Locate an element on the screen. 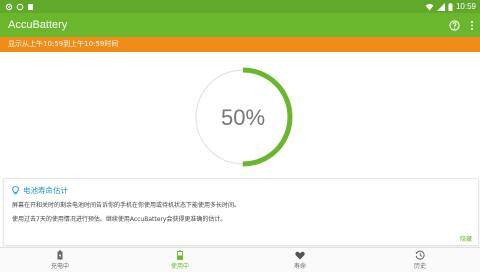 This screenshot has height=272, width=480. card-title: 电池寿命估计 is located at coordinates (40, 190).